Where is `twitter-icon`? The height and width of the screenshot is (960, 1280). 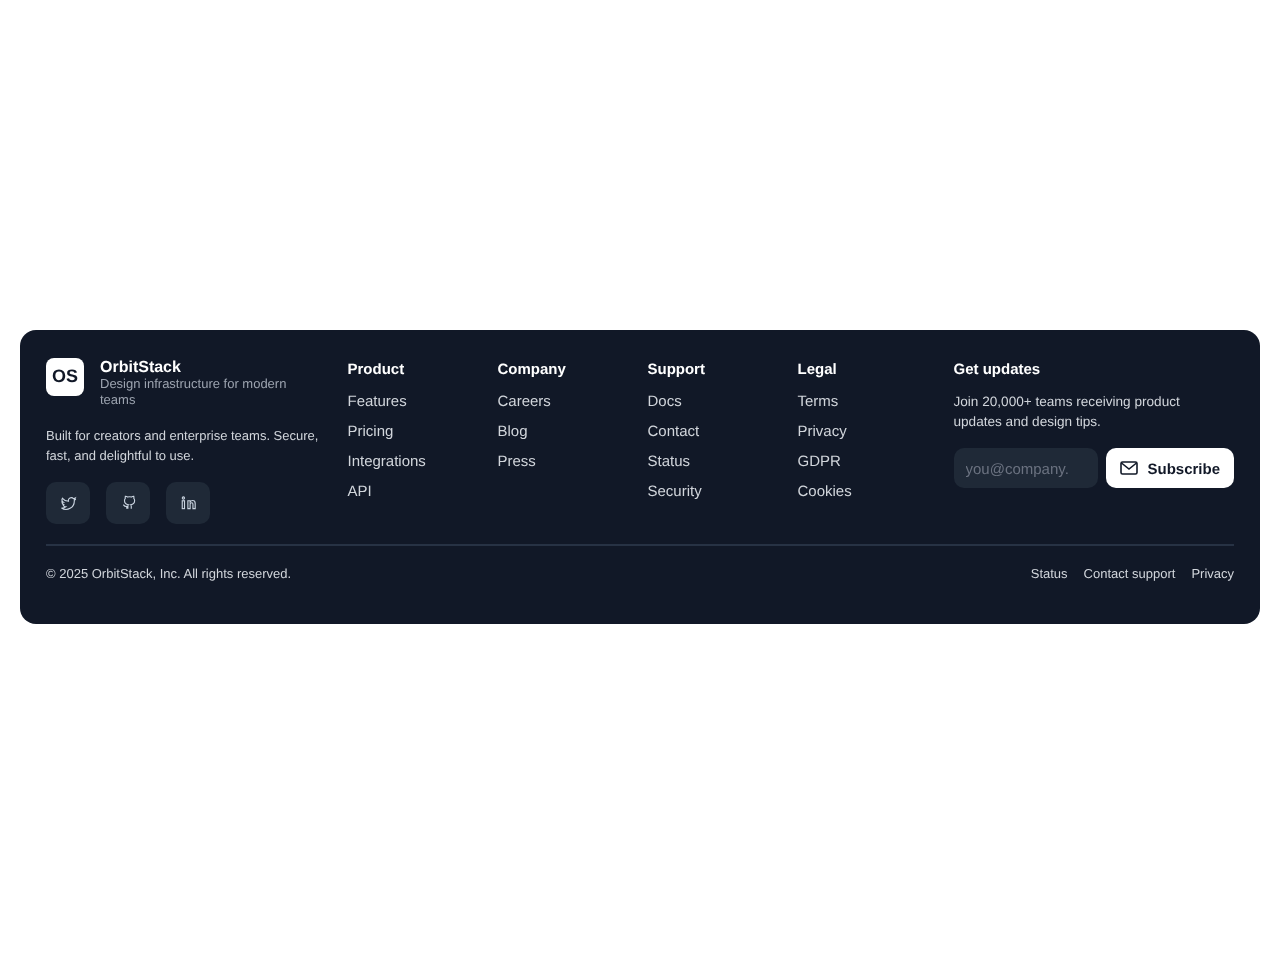
twitter-icon is located at coordinates (68, 503).